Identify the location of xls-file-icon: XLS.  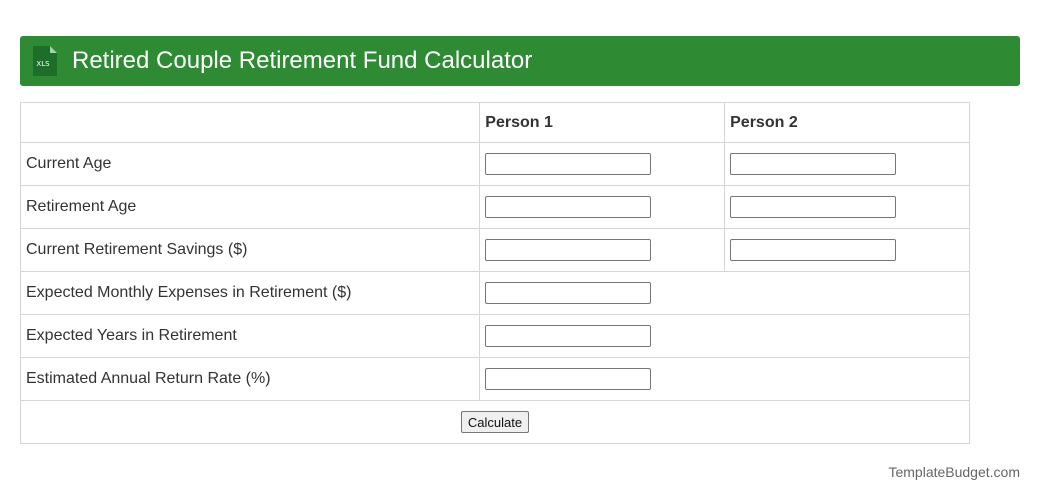
(45, 61).